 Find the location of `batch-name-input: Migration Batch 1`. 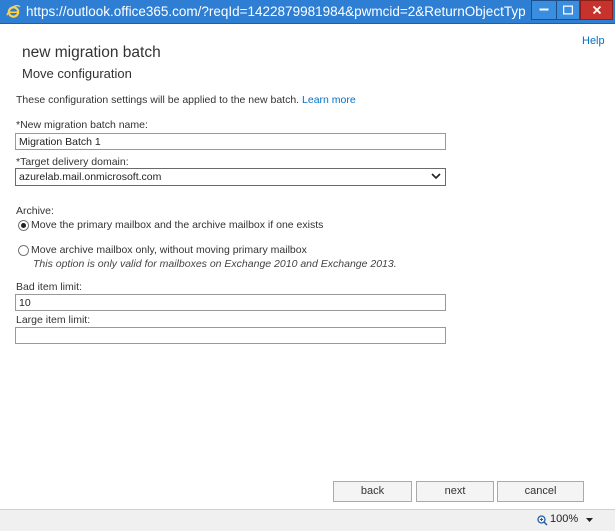

batch-name-input: Migration Batch 1 is located at coordinates (230, 141).